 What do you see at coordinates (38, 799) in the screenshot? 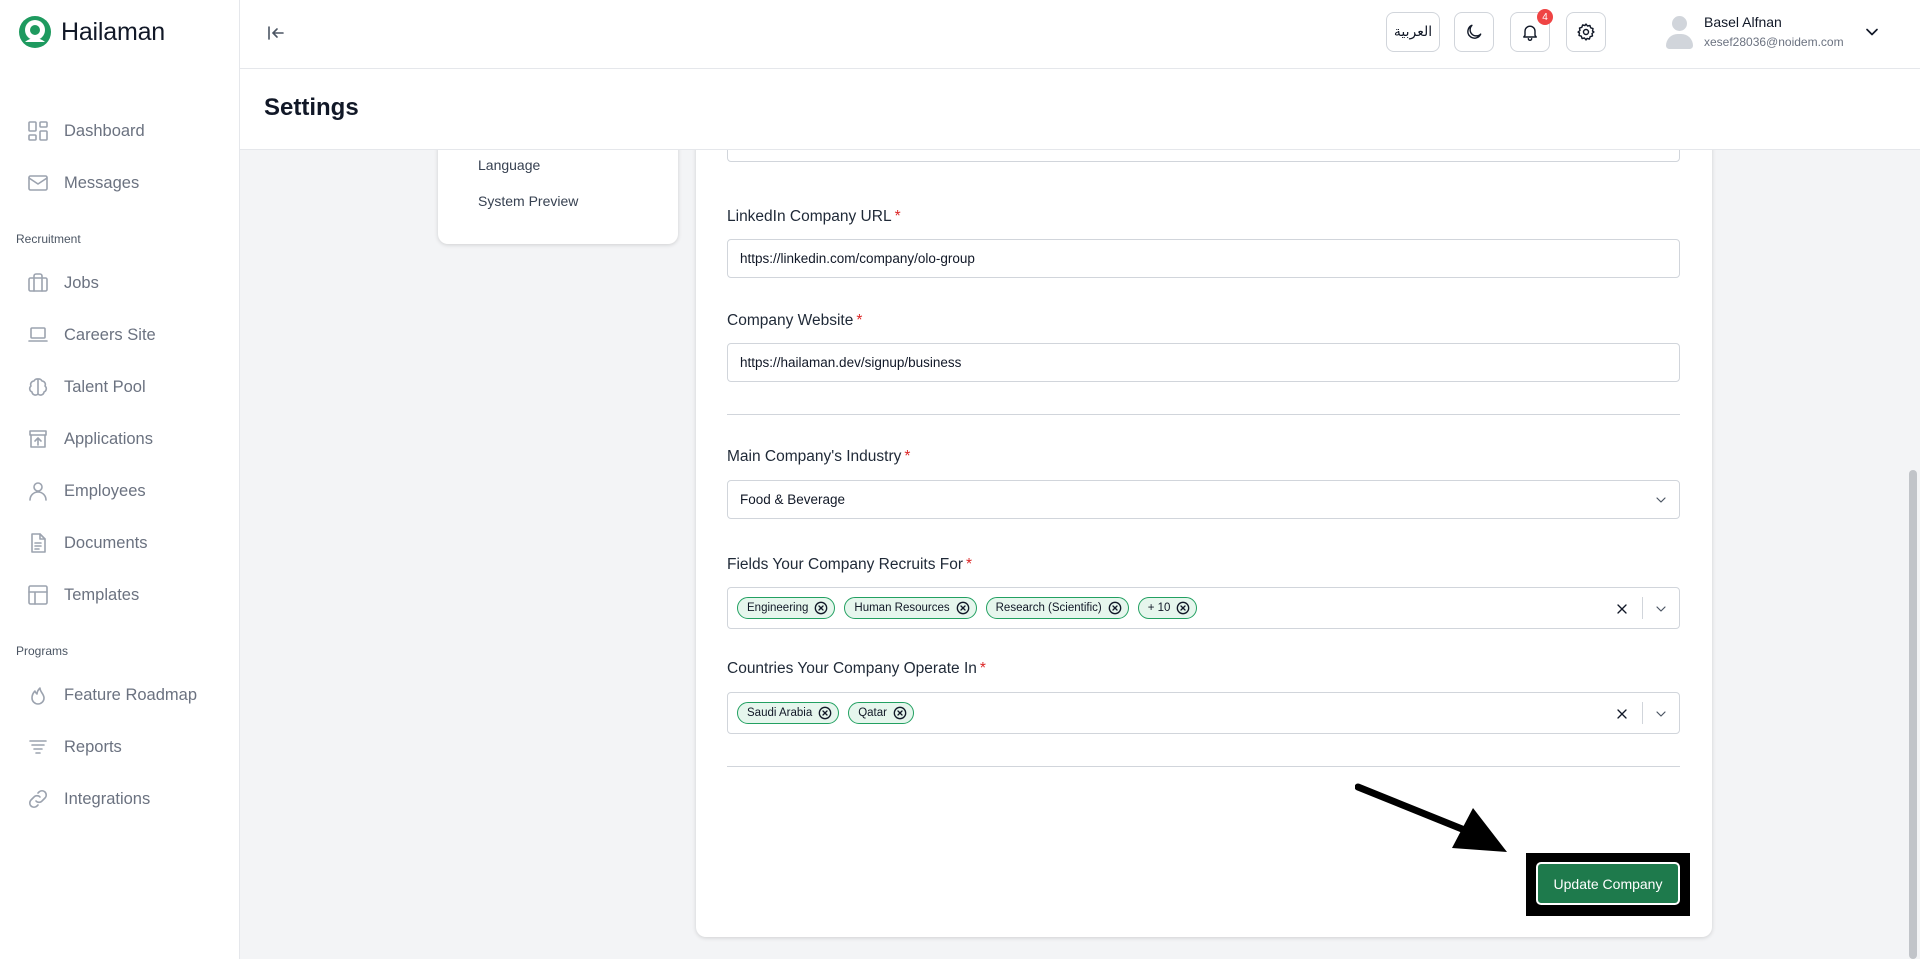
I see `link-icon` at bounding box center [38, 799].